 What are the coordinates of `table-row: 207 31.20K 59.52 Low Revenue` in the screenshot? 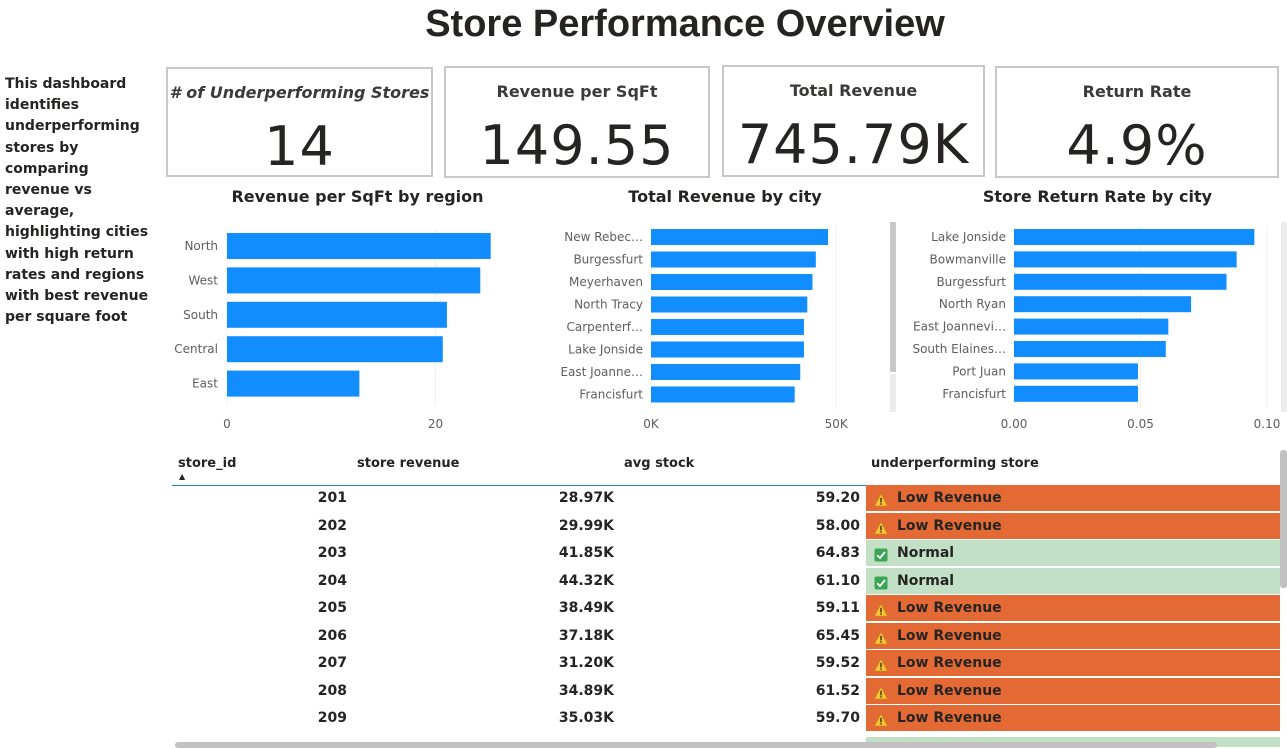 It's located at (726, 663).